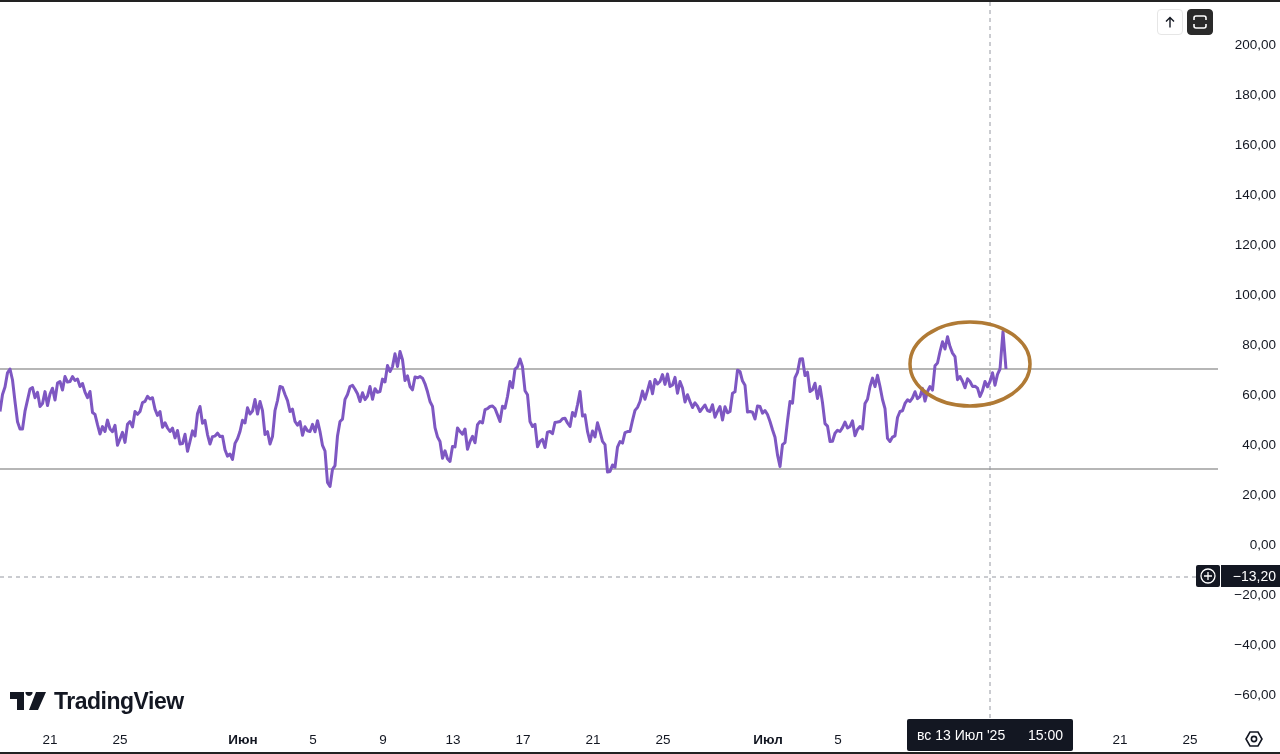 This screenshot has height=754, width=1280. What do you see at coordinates (768, 739) in the screenshot?
I see `axis-label: Июл` at bounding box center [768, 739].